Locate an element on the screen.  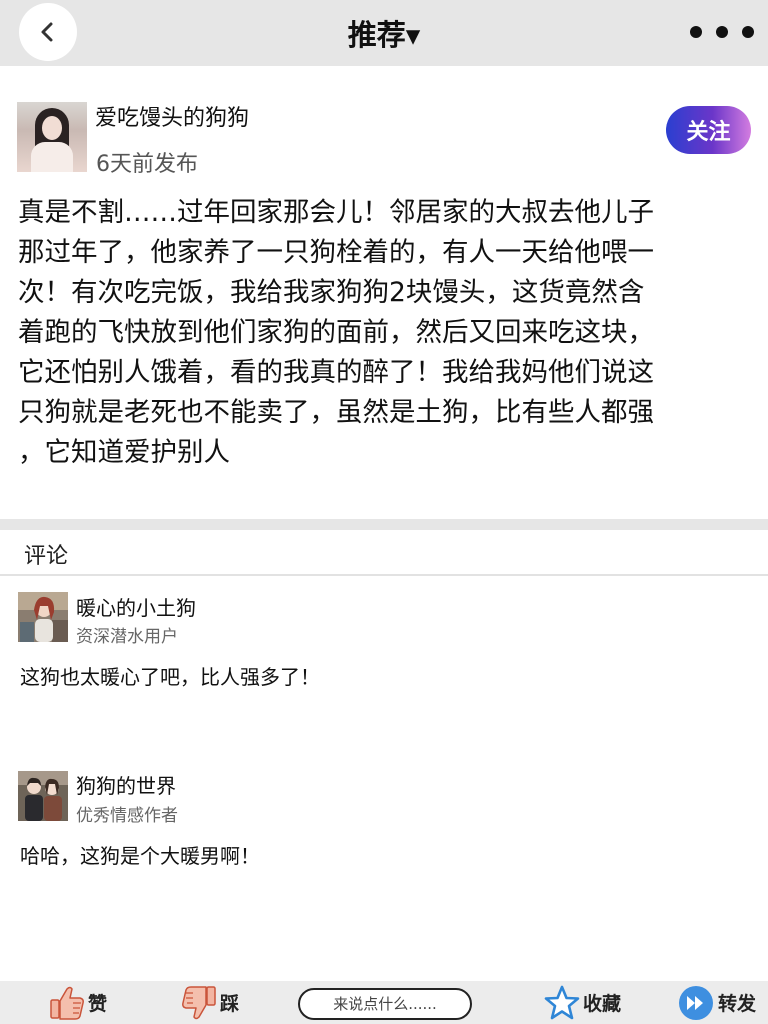
share-label: 转发 is located at coordinates (737, 1004).